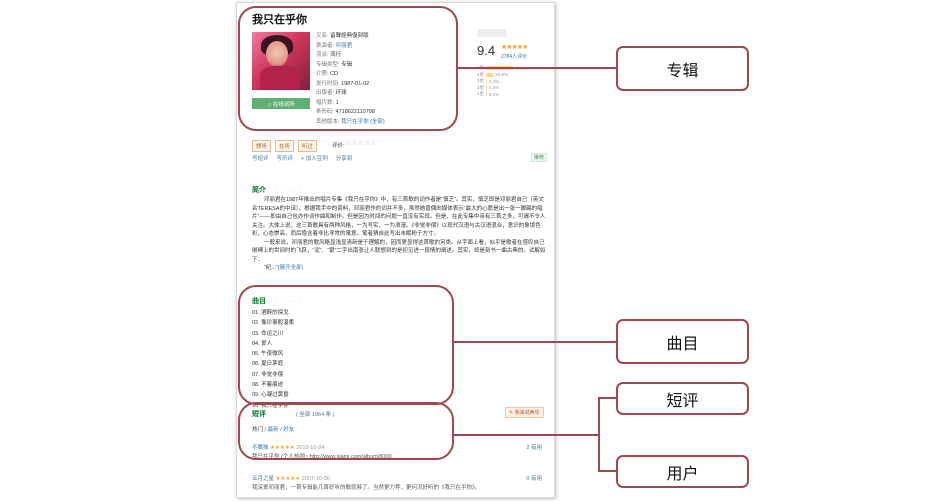  I want to click on dist-label: 1星, so click(481, 94).